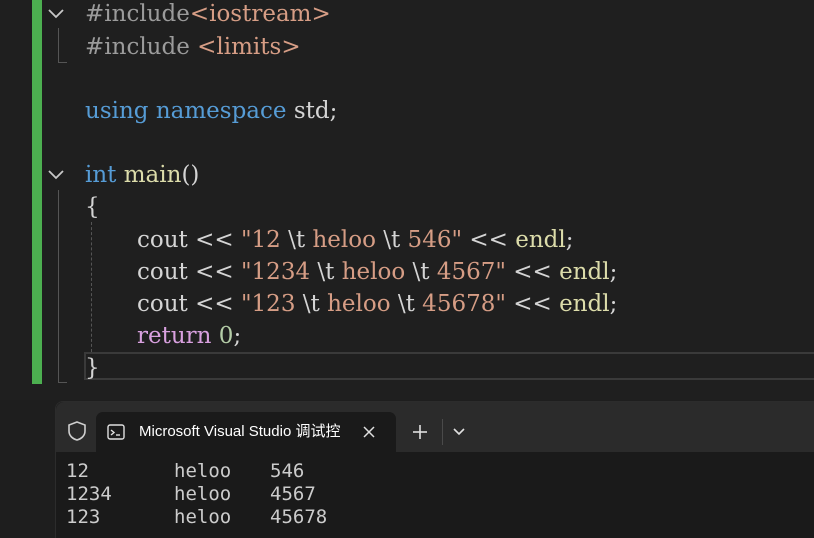  What do you see at coordinates (116, 432) in the screenshot?
I see `terminal-tab-icon` at bounding box center [116, 432].